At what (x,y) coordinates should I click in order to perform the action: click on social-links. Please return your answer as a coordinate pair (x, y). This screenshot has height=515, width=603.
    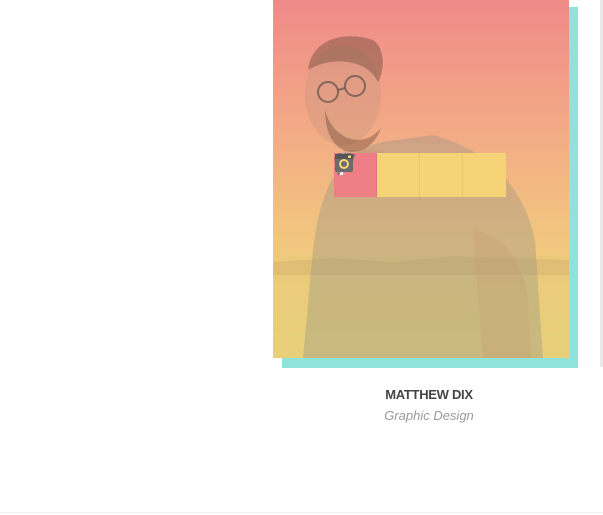
    Looking at the image, I should click on (420, 175).